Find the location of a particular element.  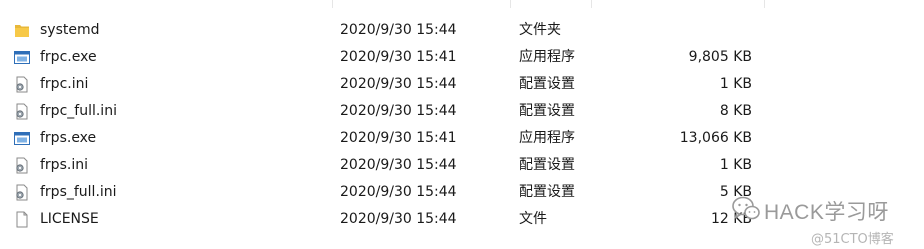

file-size is located at coordinates (676, 30).